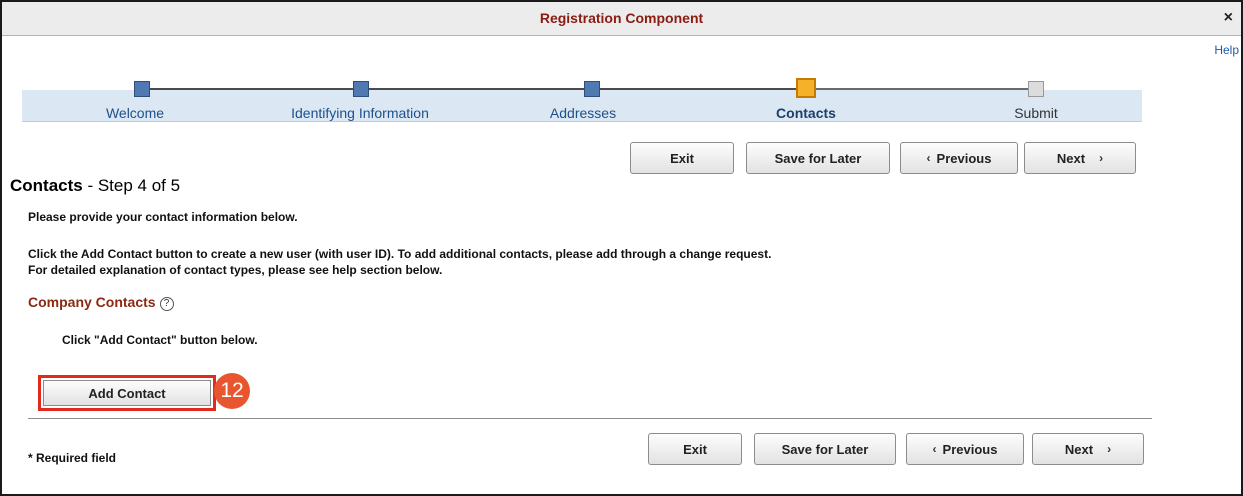 Image resolution: width=1243 pixels, height=496 pixels. I want to click on footer-divider, so click(590, 418).